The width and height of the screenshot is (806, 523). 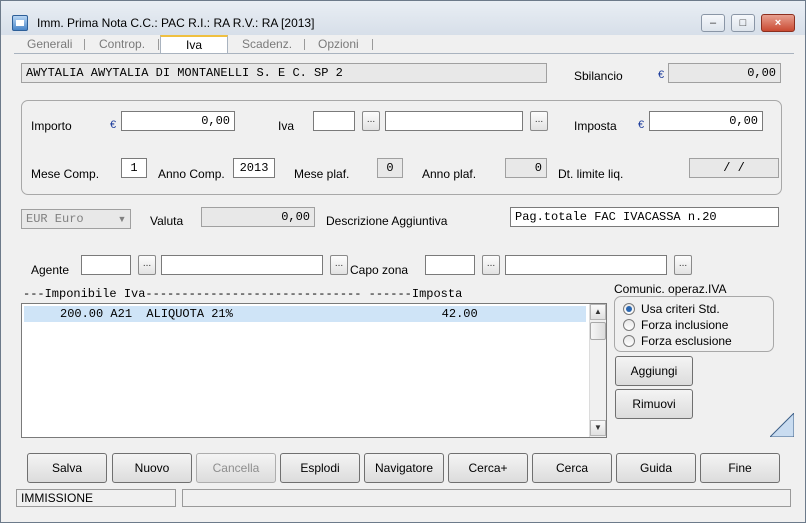 What do you see at coordinates (598, 331) in the screenshot?
I see `scroll-thumb` at bounding box center [598, 331].